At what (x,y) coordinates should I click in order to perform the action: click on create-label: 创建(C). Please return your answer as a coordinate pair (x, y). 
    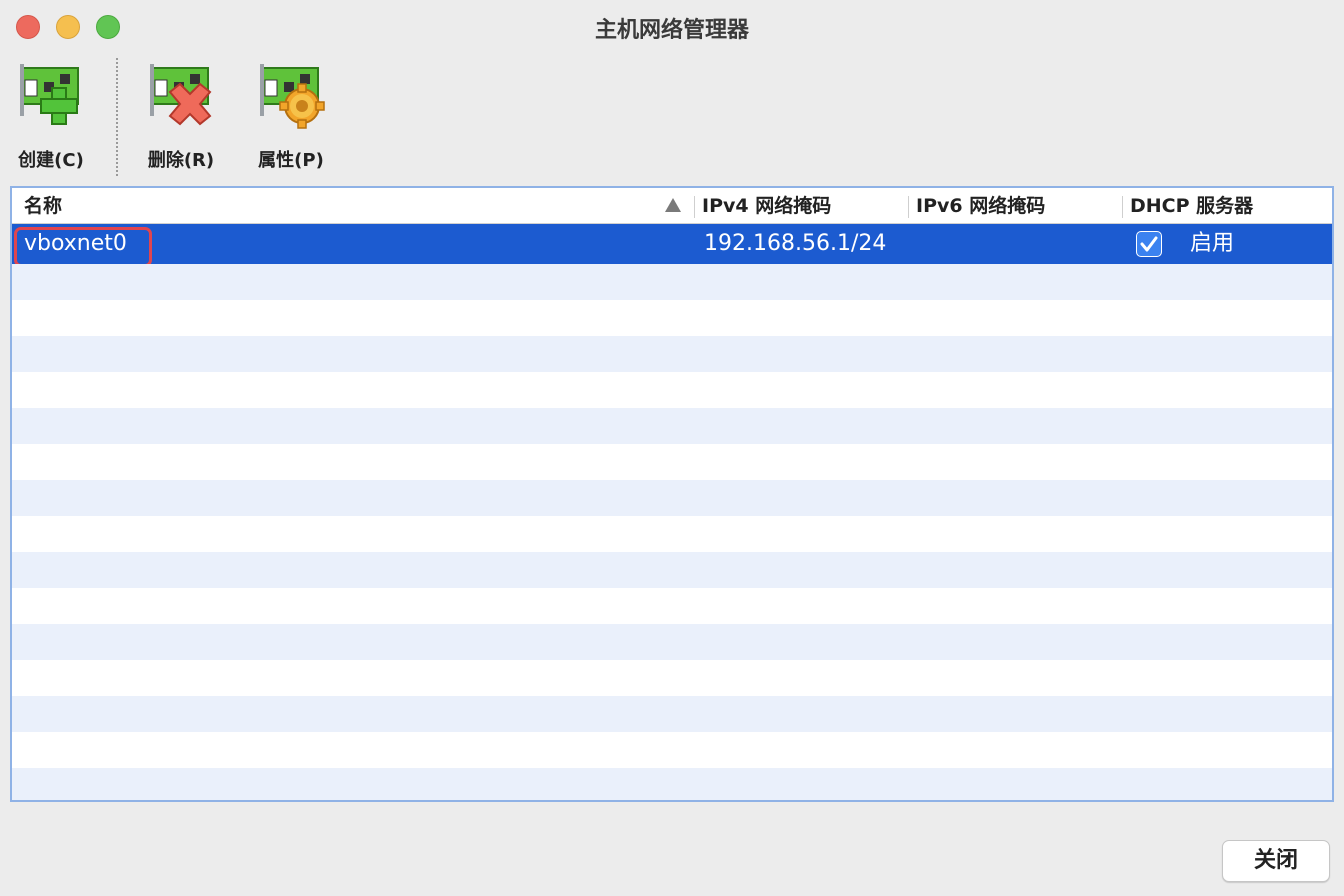
    Looking at the image, I should click on (51, 160).